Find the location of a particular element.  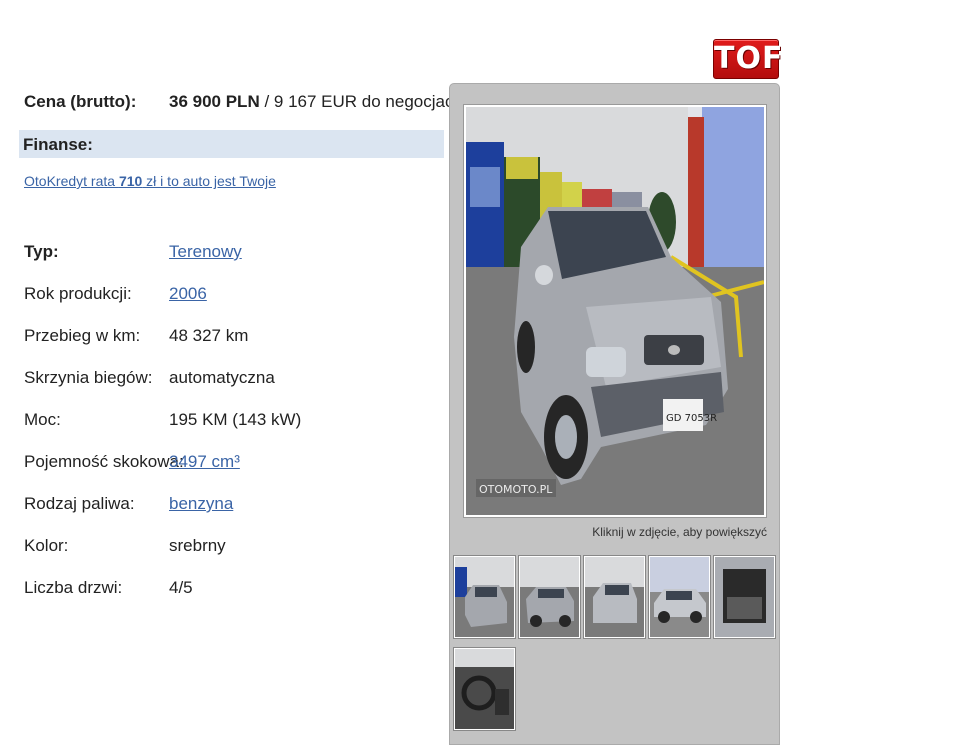

enlarge-hint: Kliknij w zdjęcie, aby powiększyć is located at coordinates (679, 532).